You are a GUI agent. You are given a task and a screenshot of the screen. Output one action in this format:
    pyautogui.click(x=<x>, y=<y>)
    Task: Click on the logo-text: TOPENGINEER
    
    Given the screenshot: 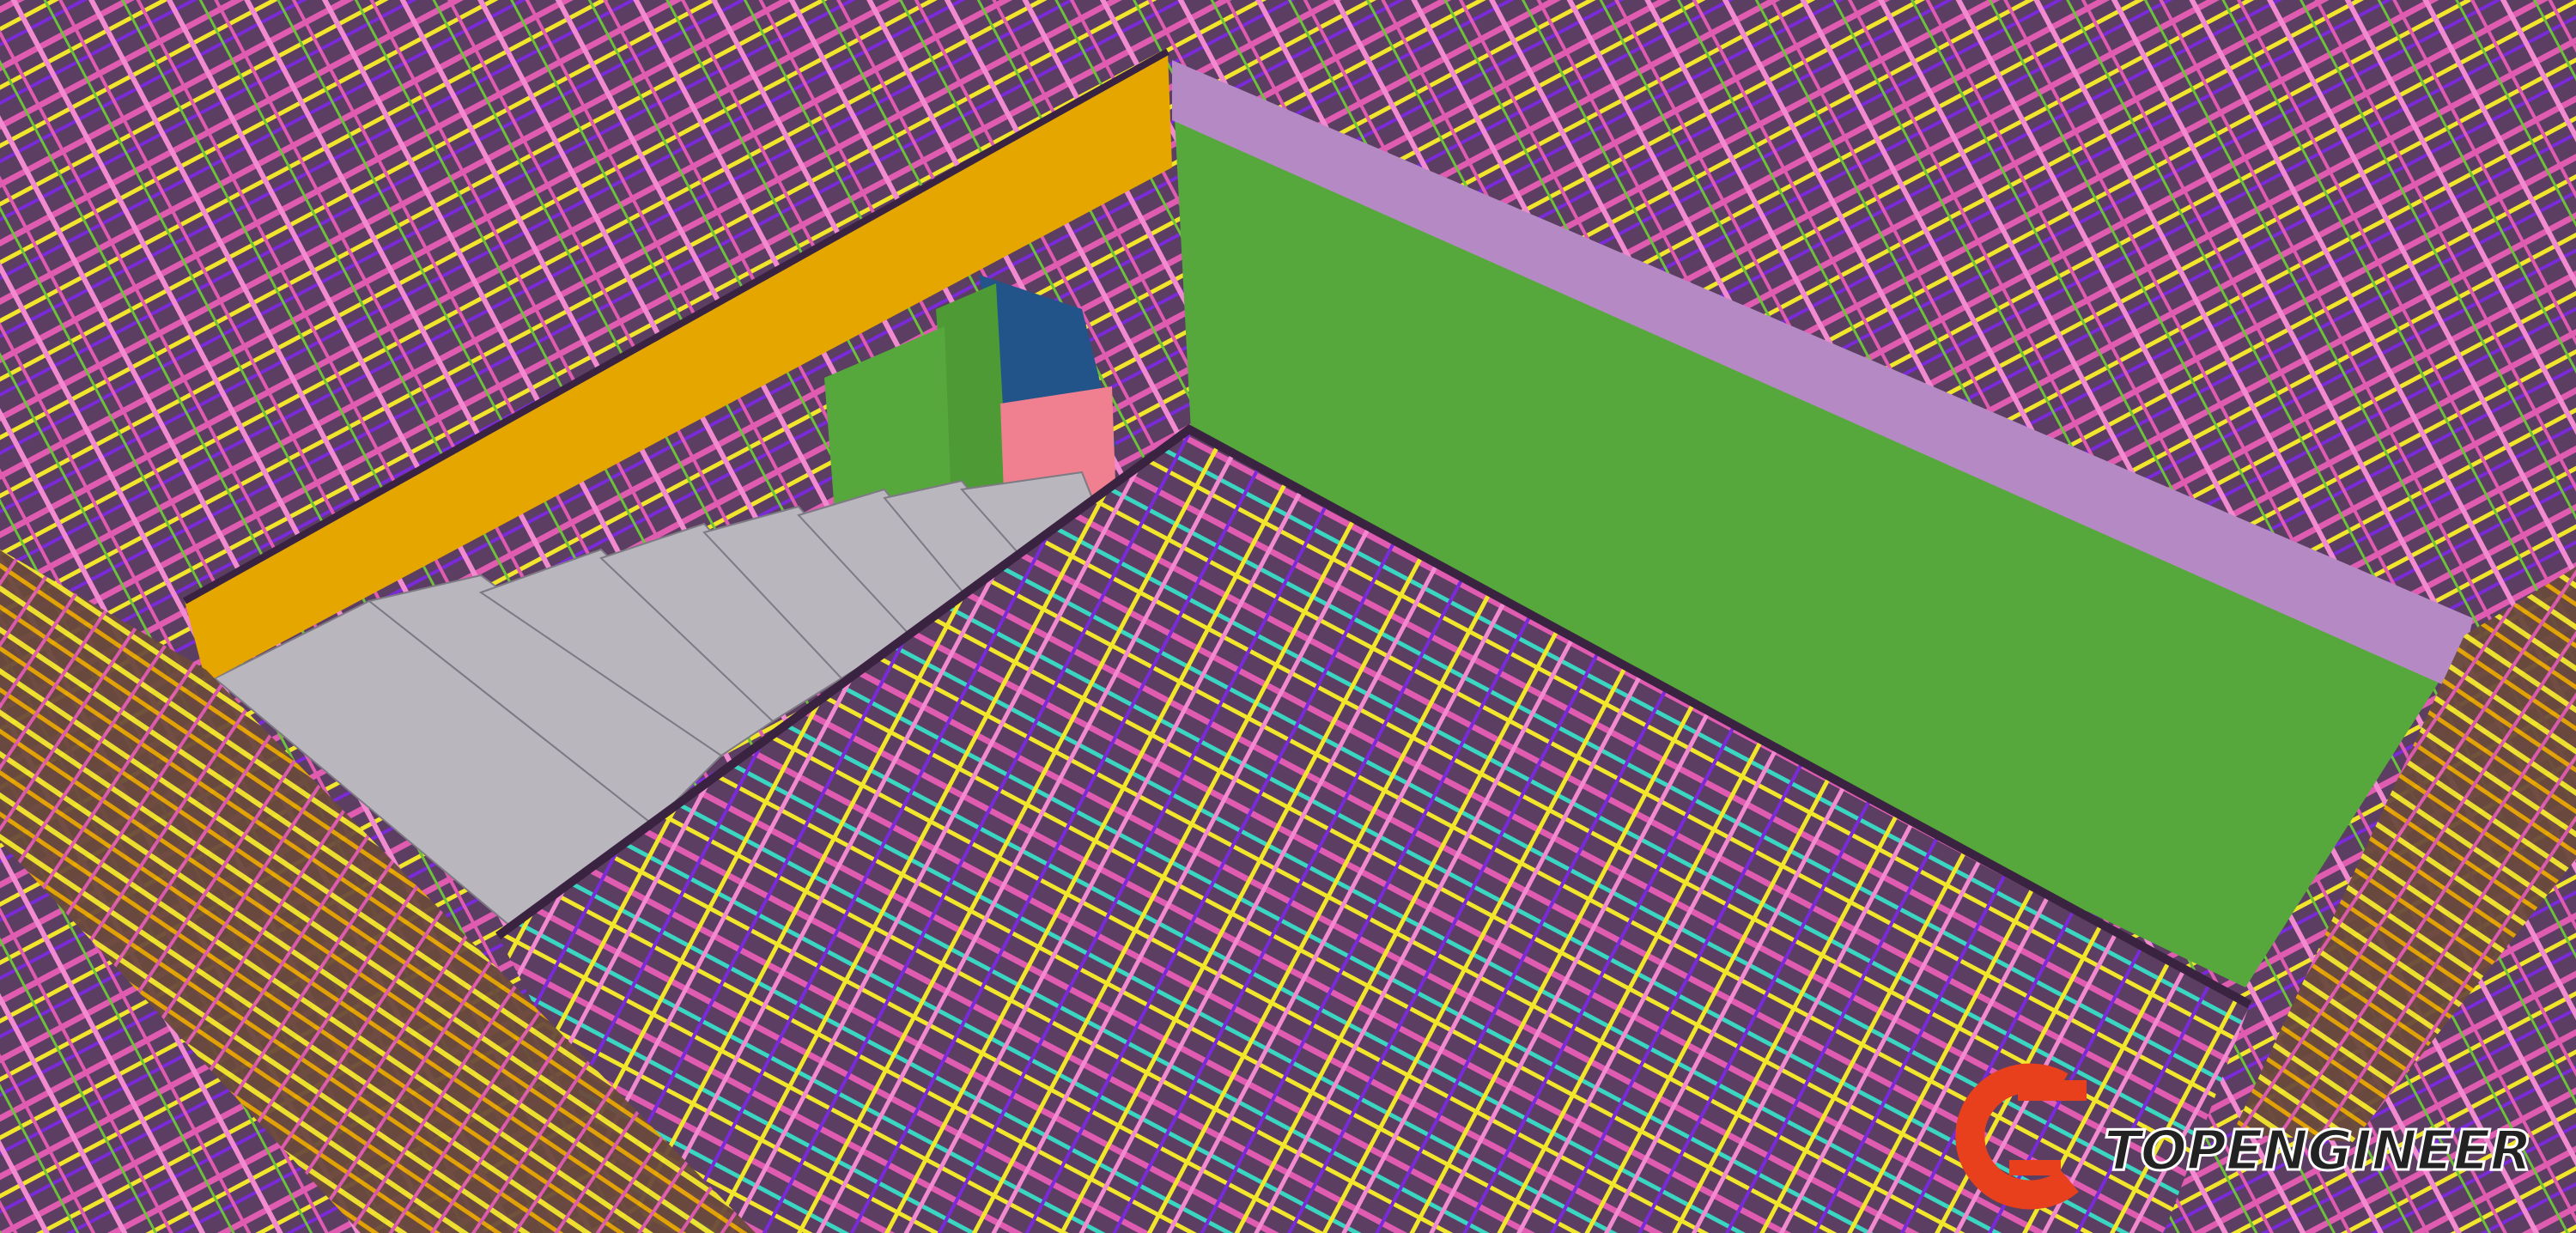 What is the action you would take?
    pyautogui.click(x=2317, y=1152)
    